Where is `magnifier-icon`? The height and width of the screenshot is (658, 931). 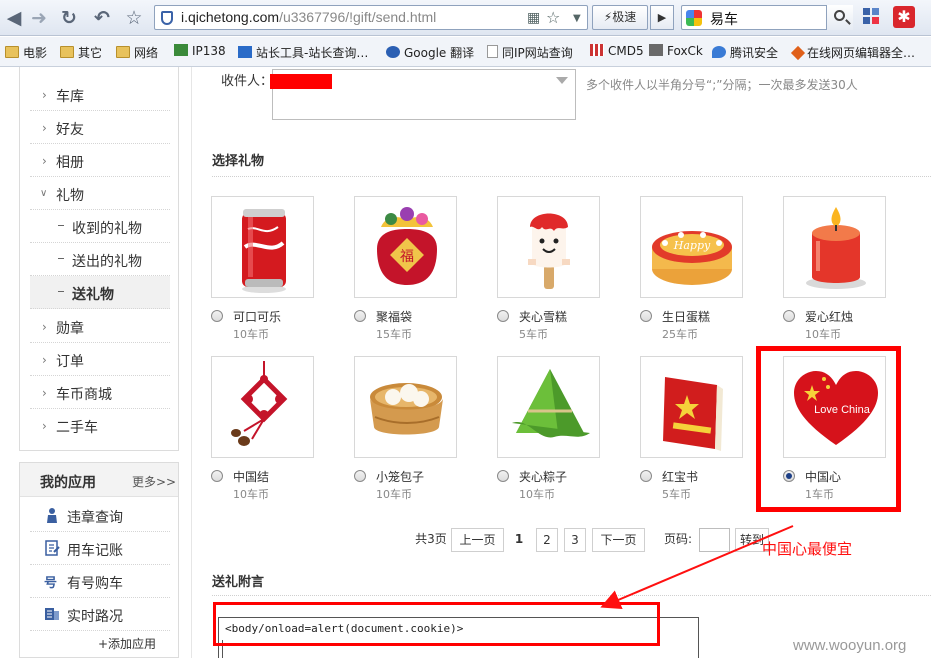
magnifier-icon is located at coordinates (839, 15).